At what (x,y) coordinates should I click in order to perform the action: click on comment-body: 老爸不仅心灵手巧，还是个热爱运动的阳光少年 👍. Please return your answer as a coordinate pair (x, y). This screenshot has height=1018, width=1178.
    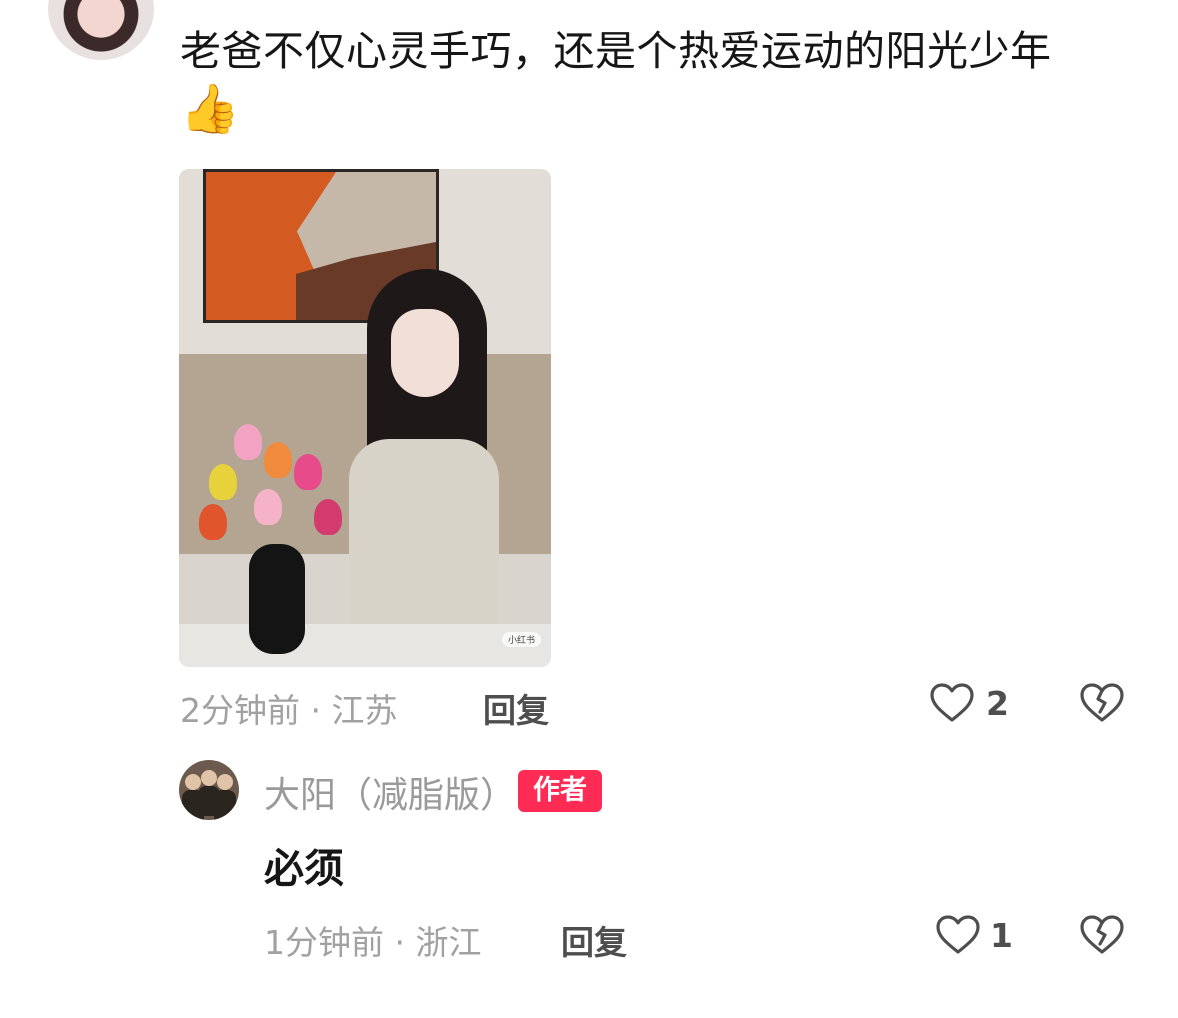
    Looking at the image, I should click on (660, 81).